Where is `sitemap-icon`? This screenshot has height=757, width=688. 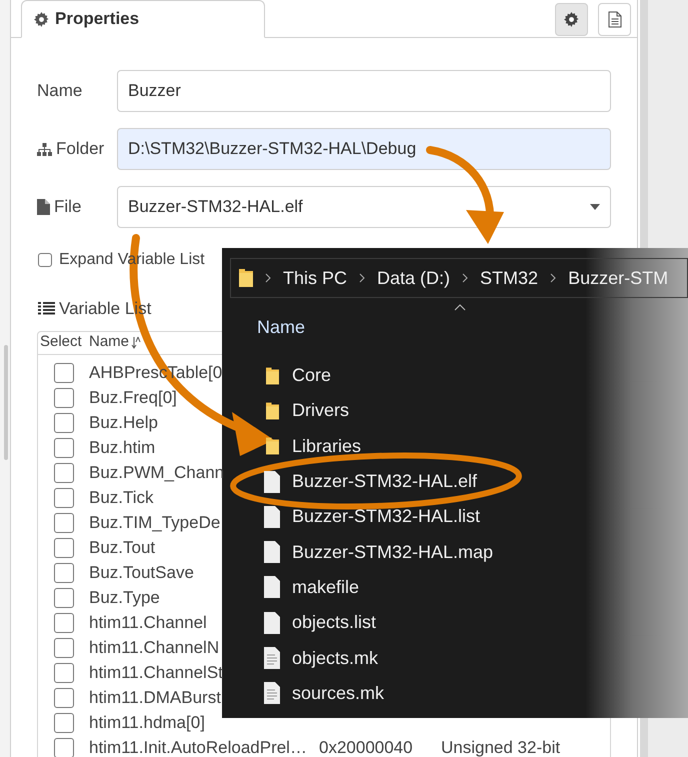
sitemap-icon is located at coordinates (44, 149).